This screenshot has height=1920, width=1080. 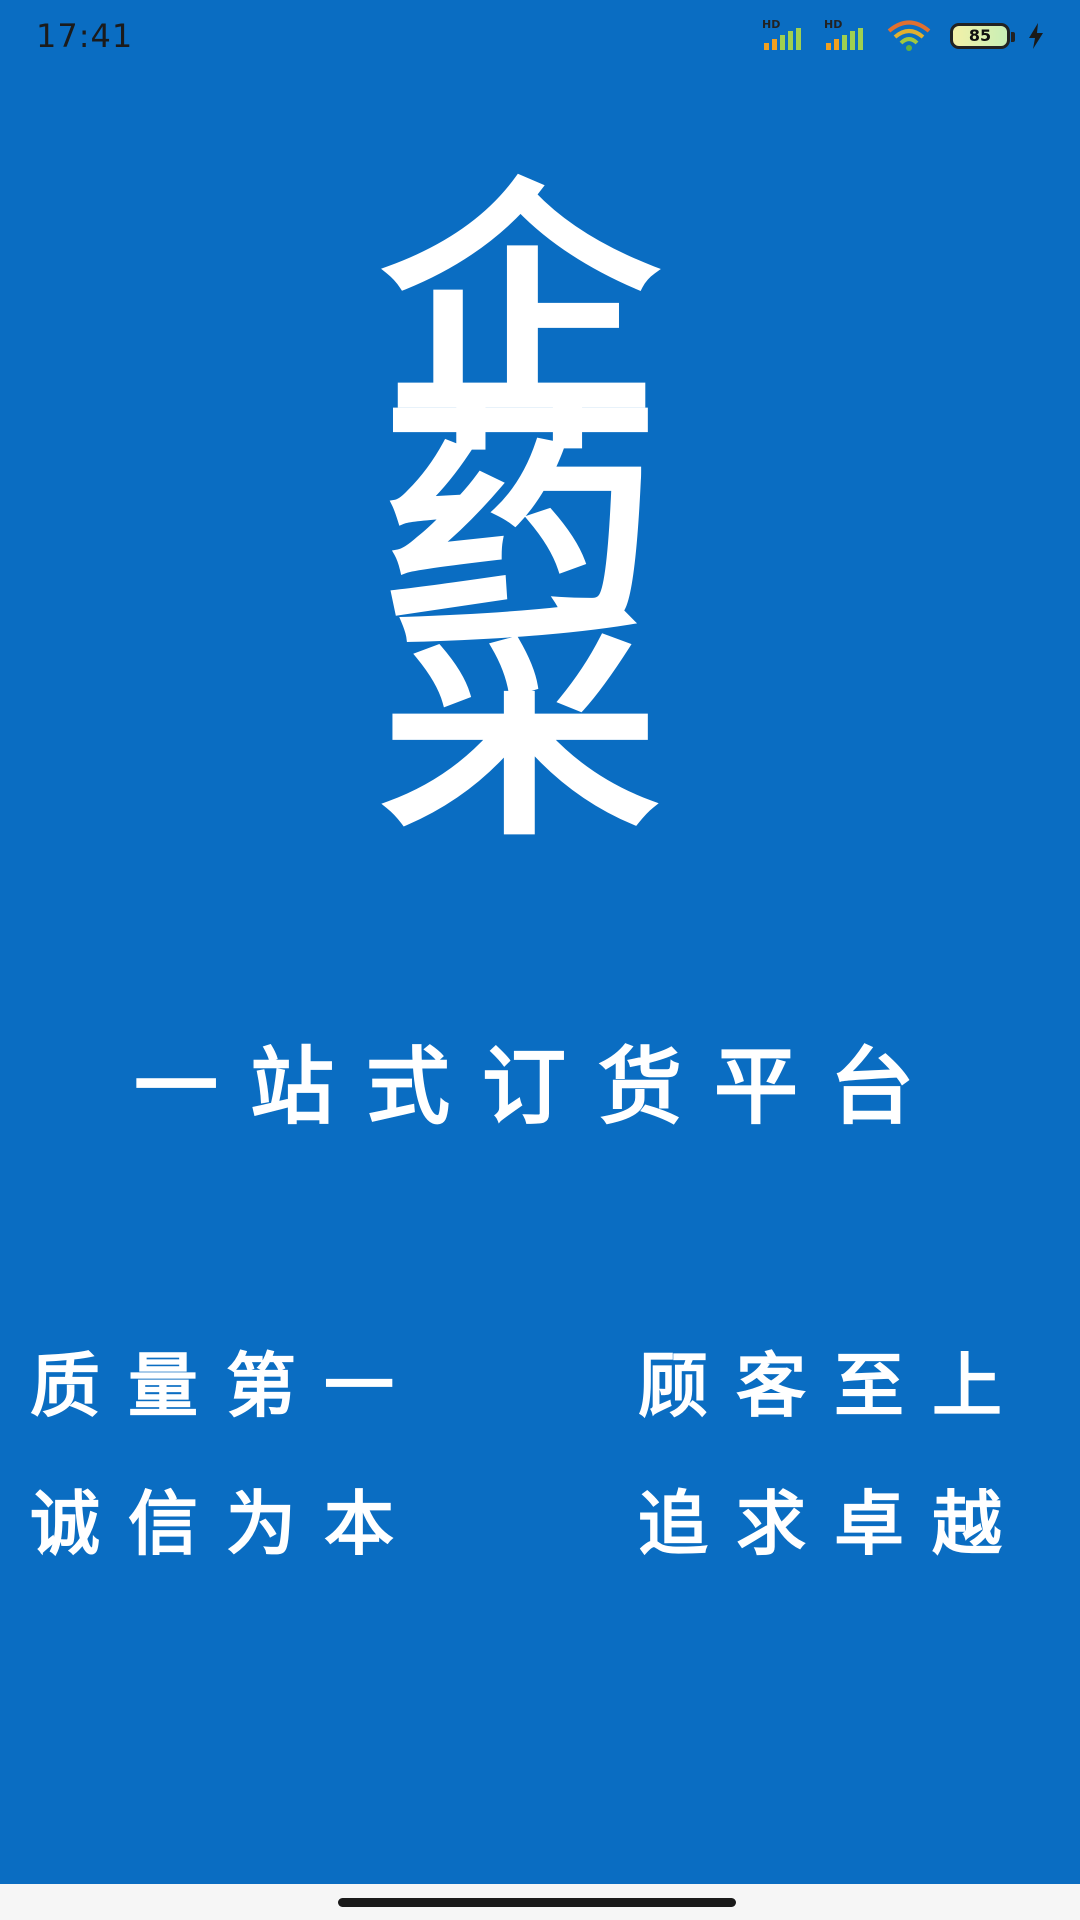 What do you see at coordinates (834, 1523) in the screenshot?
I see `motto-text: 追求卓越` at bounding box center [834, 1523].